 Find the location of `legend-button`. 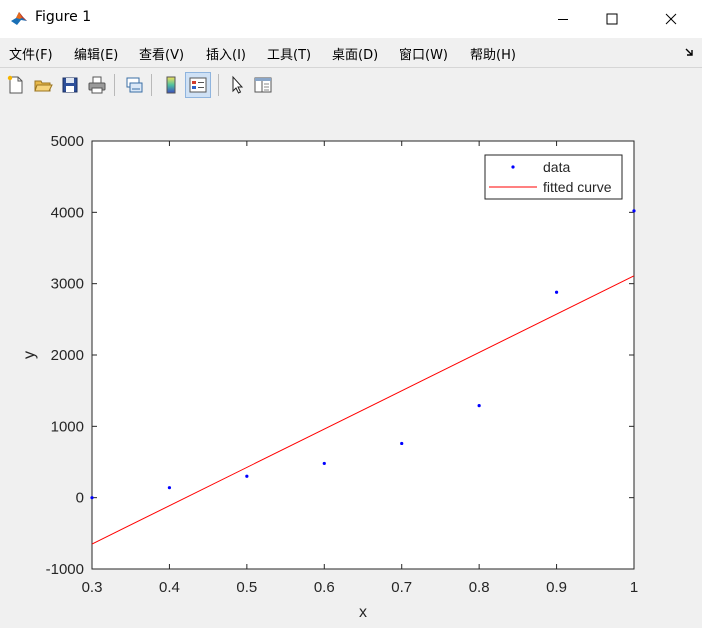

legend-button is located at coordinates (198, 85).